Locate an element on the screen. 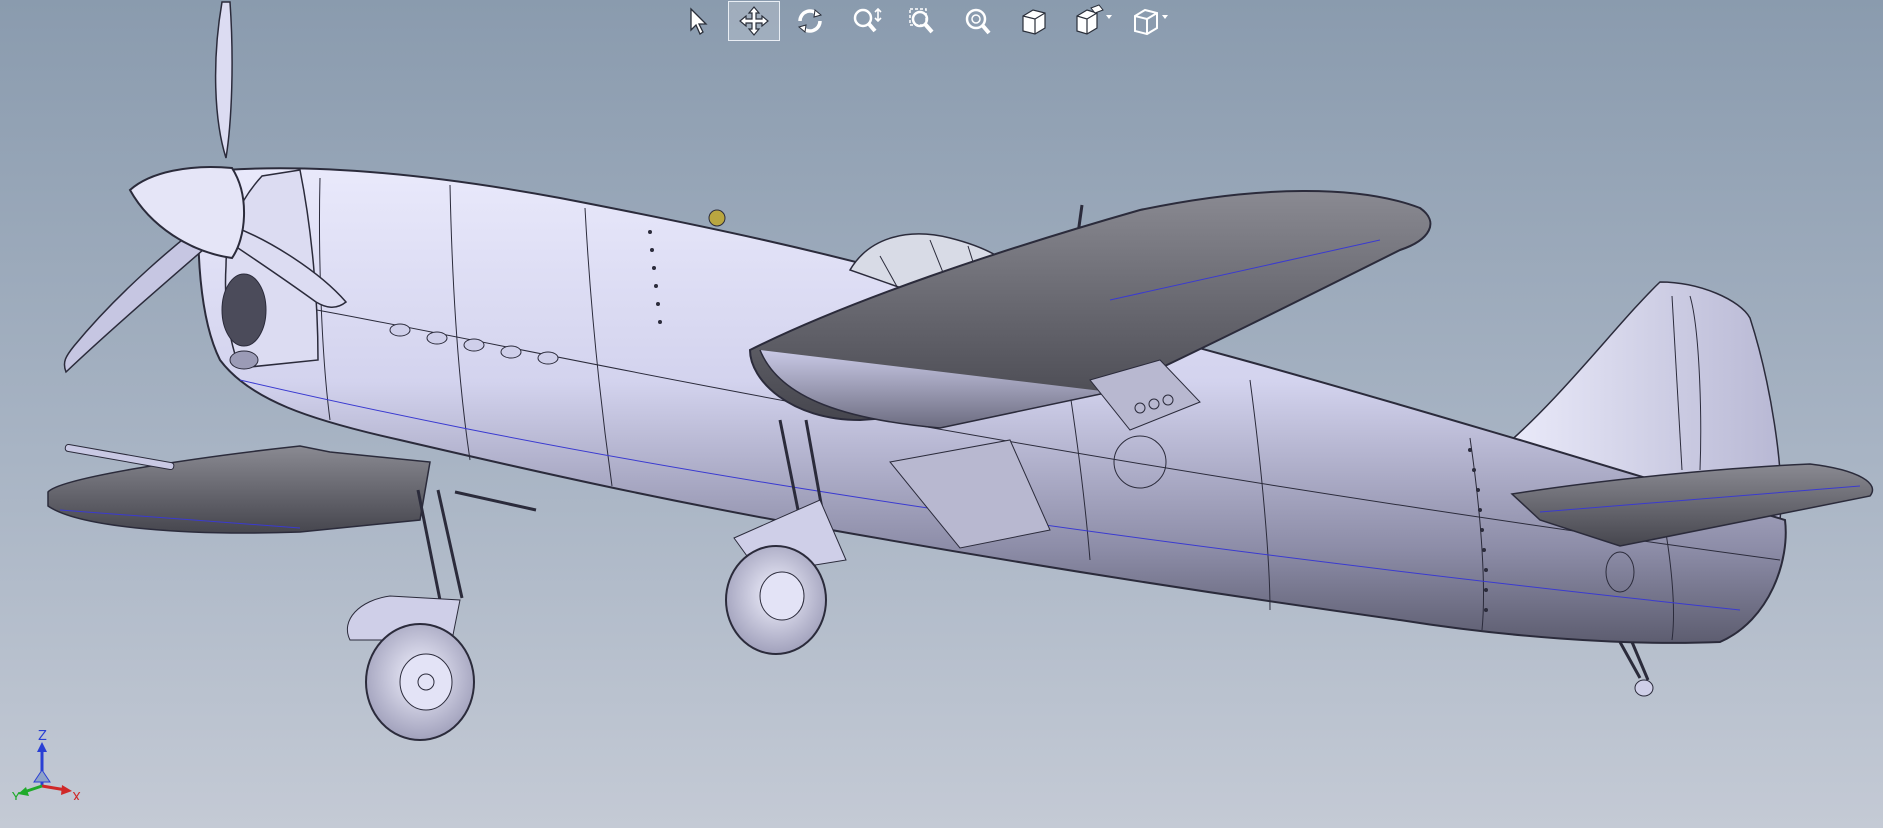  left-main-landing-gear is located at coordinates (442, 615).